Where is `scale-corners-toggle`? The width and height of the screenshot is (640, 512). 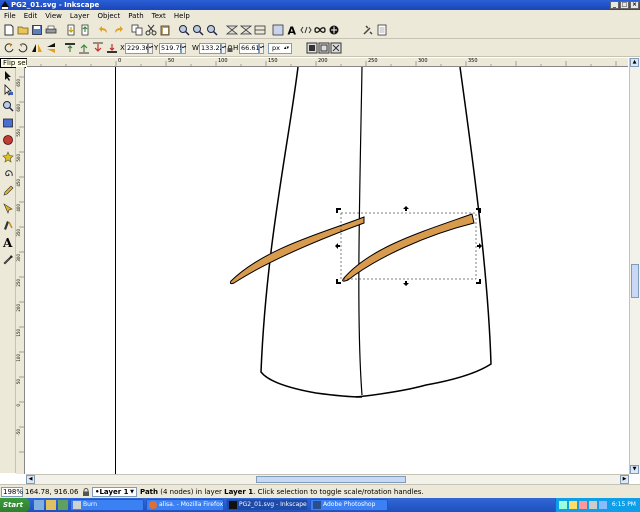 scale-corners-toggle is located at coordinates (324, 48).